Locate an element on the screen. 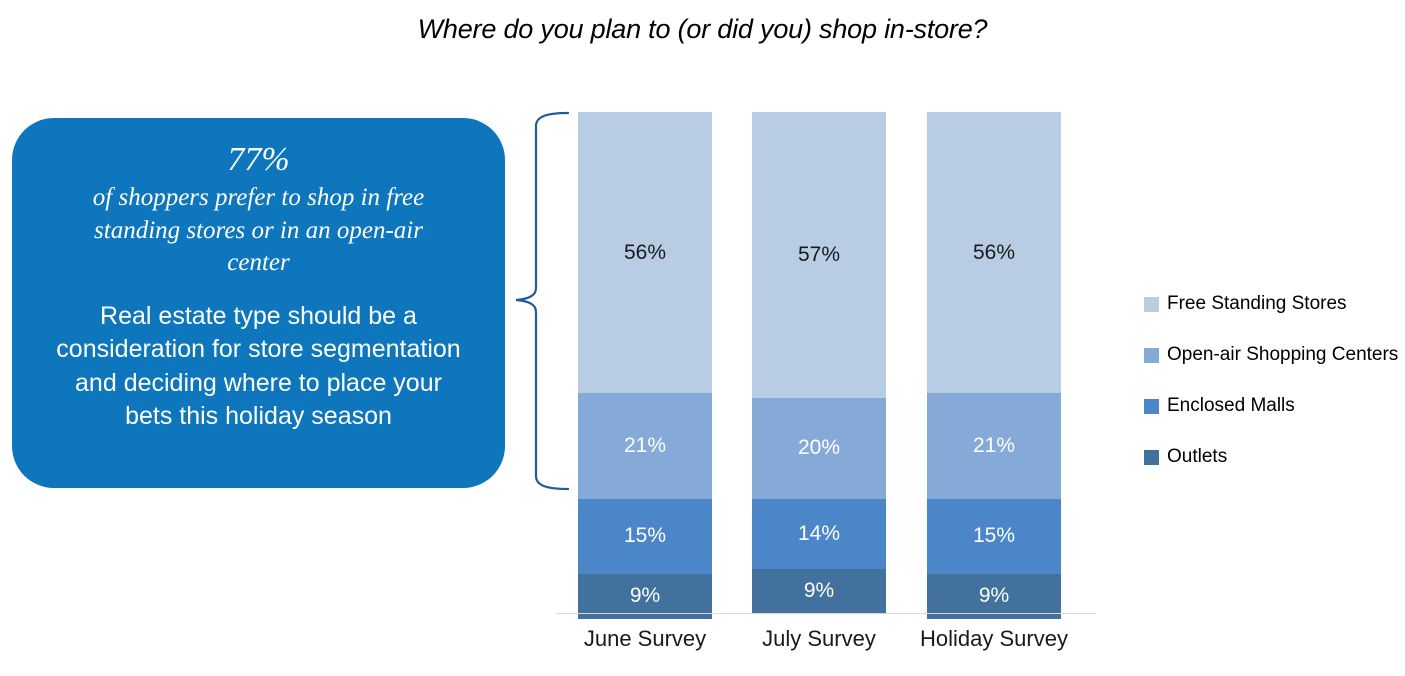 Image resolution: width=1405 pixels, height=676 pixels. stacked-bar-holiday: 56% 21% 15% 9% is located at coordinates (994, 365).